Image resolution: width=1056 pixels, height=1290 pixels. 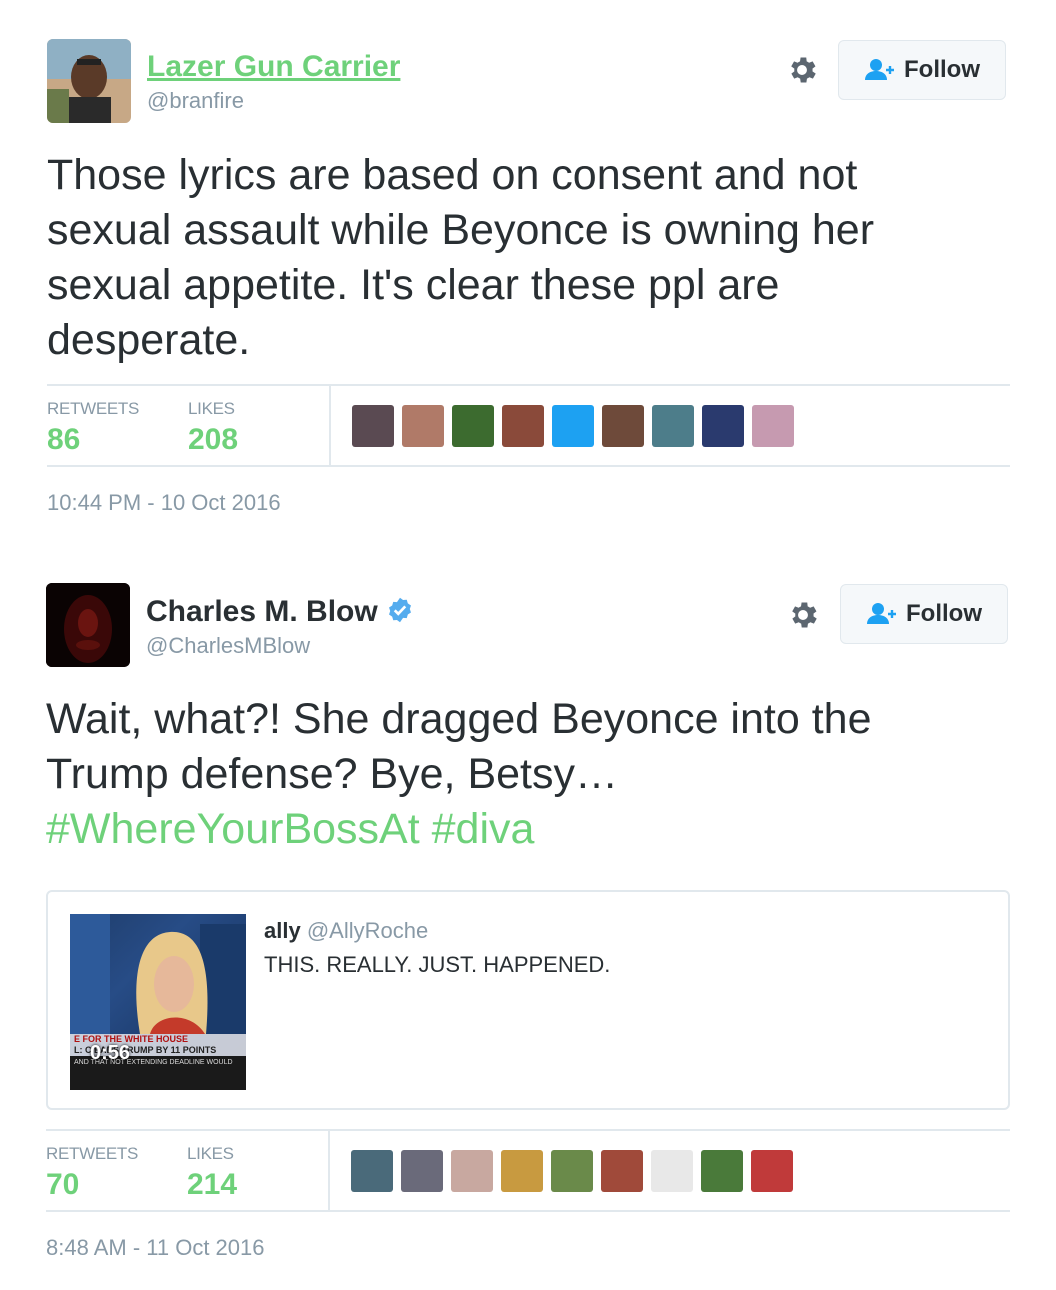 What do you see at coordinates (228, 646) in the screenshot?
I see `user-handle: @CharlesMBlow` at bounding box center [228, 646].